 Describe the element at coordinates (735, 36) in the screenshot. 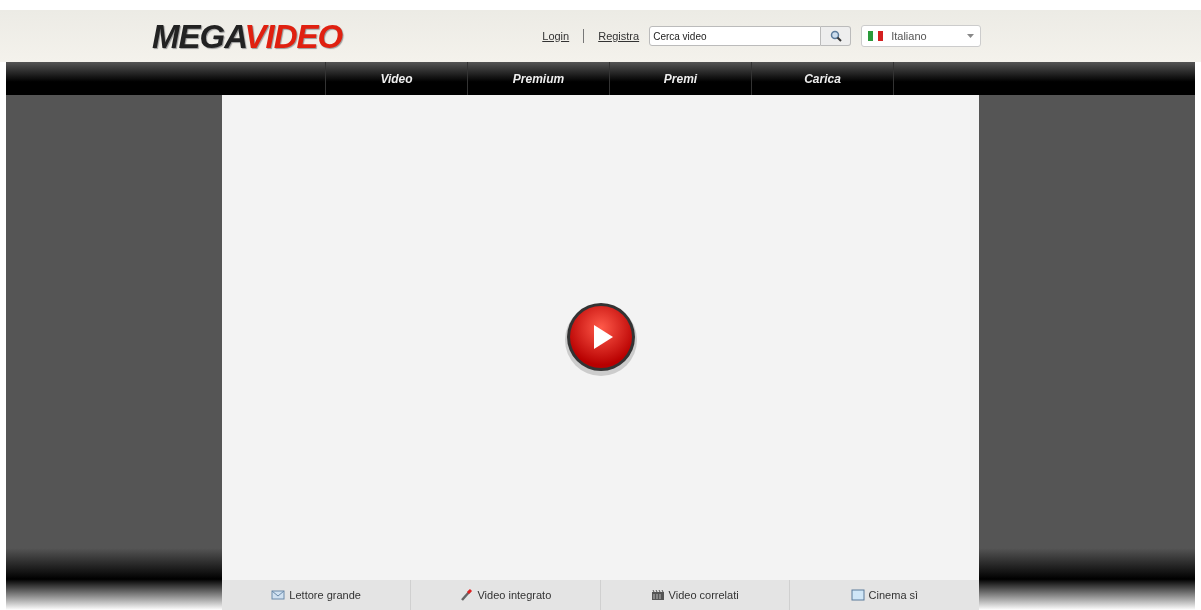

I see `search-field: Cerca video` at that location.